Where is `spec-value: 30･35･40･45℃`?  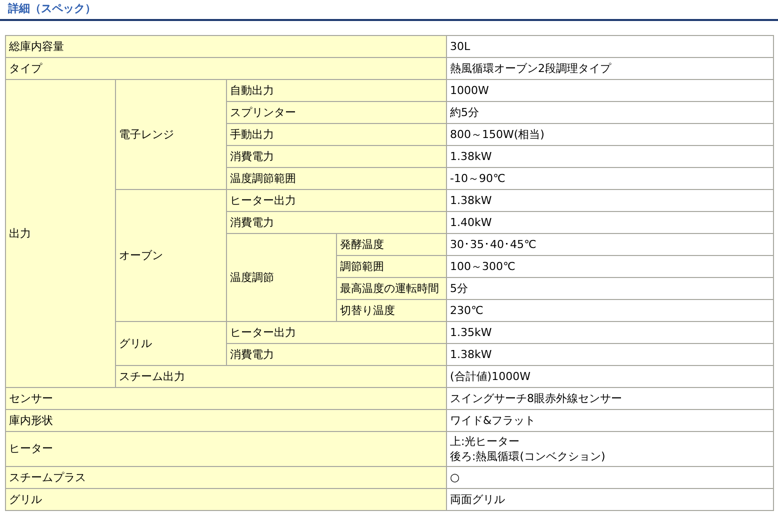
spec-value: 30･35･40･45℃ is located at coordinates (610, 244).